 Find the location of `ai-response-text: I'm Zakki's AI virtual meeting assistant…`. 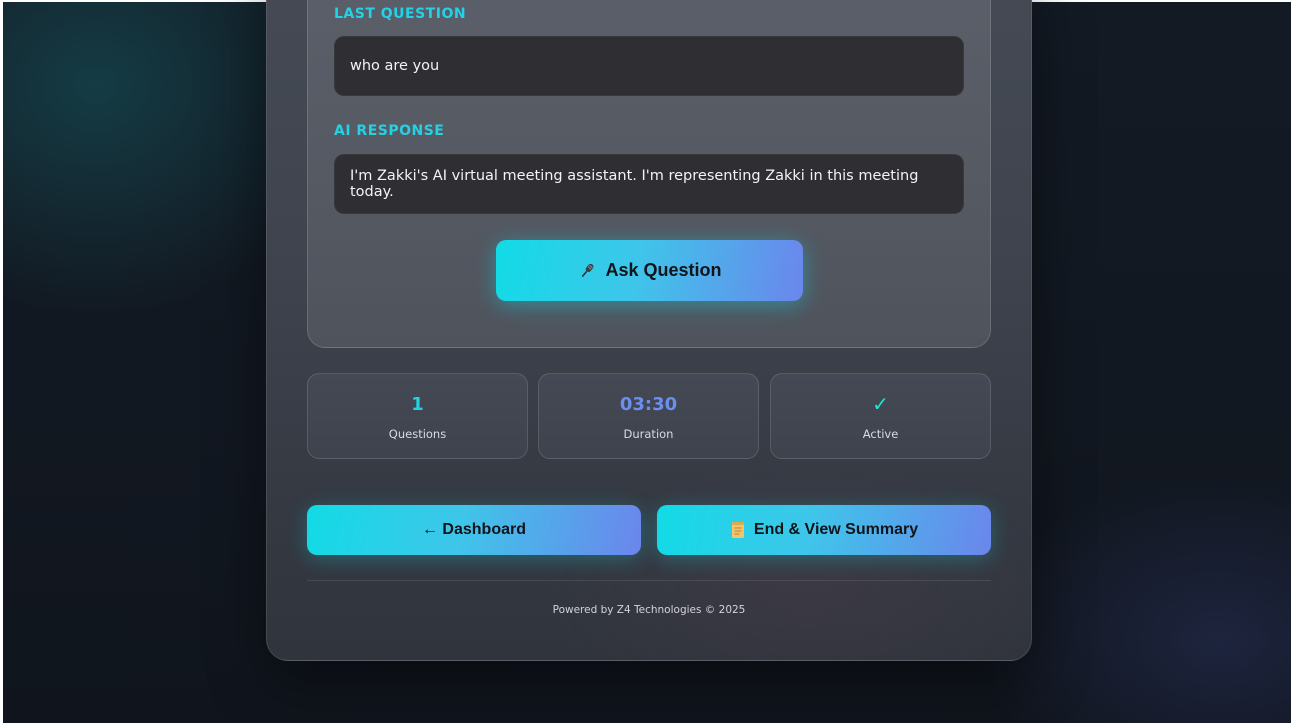

ai-response-text: I'm Zakki's AI virtual meeting assistant… is located at coordinates (634, 184).